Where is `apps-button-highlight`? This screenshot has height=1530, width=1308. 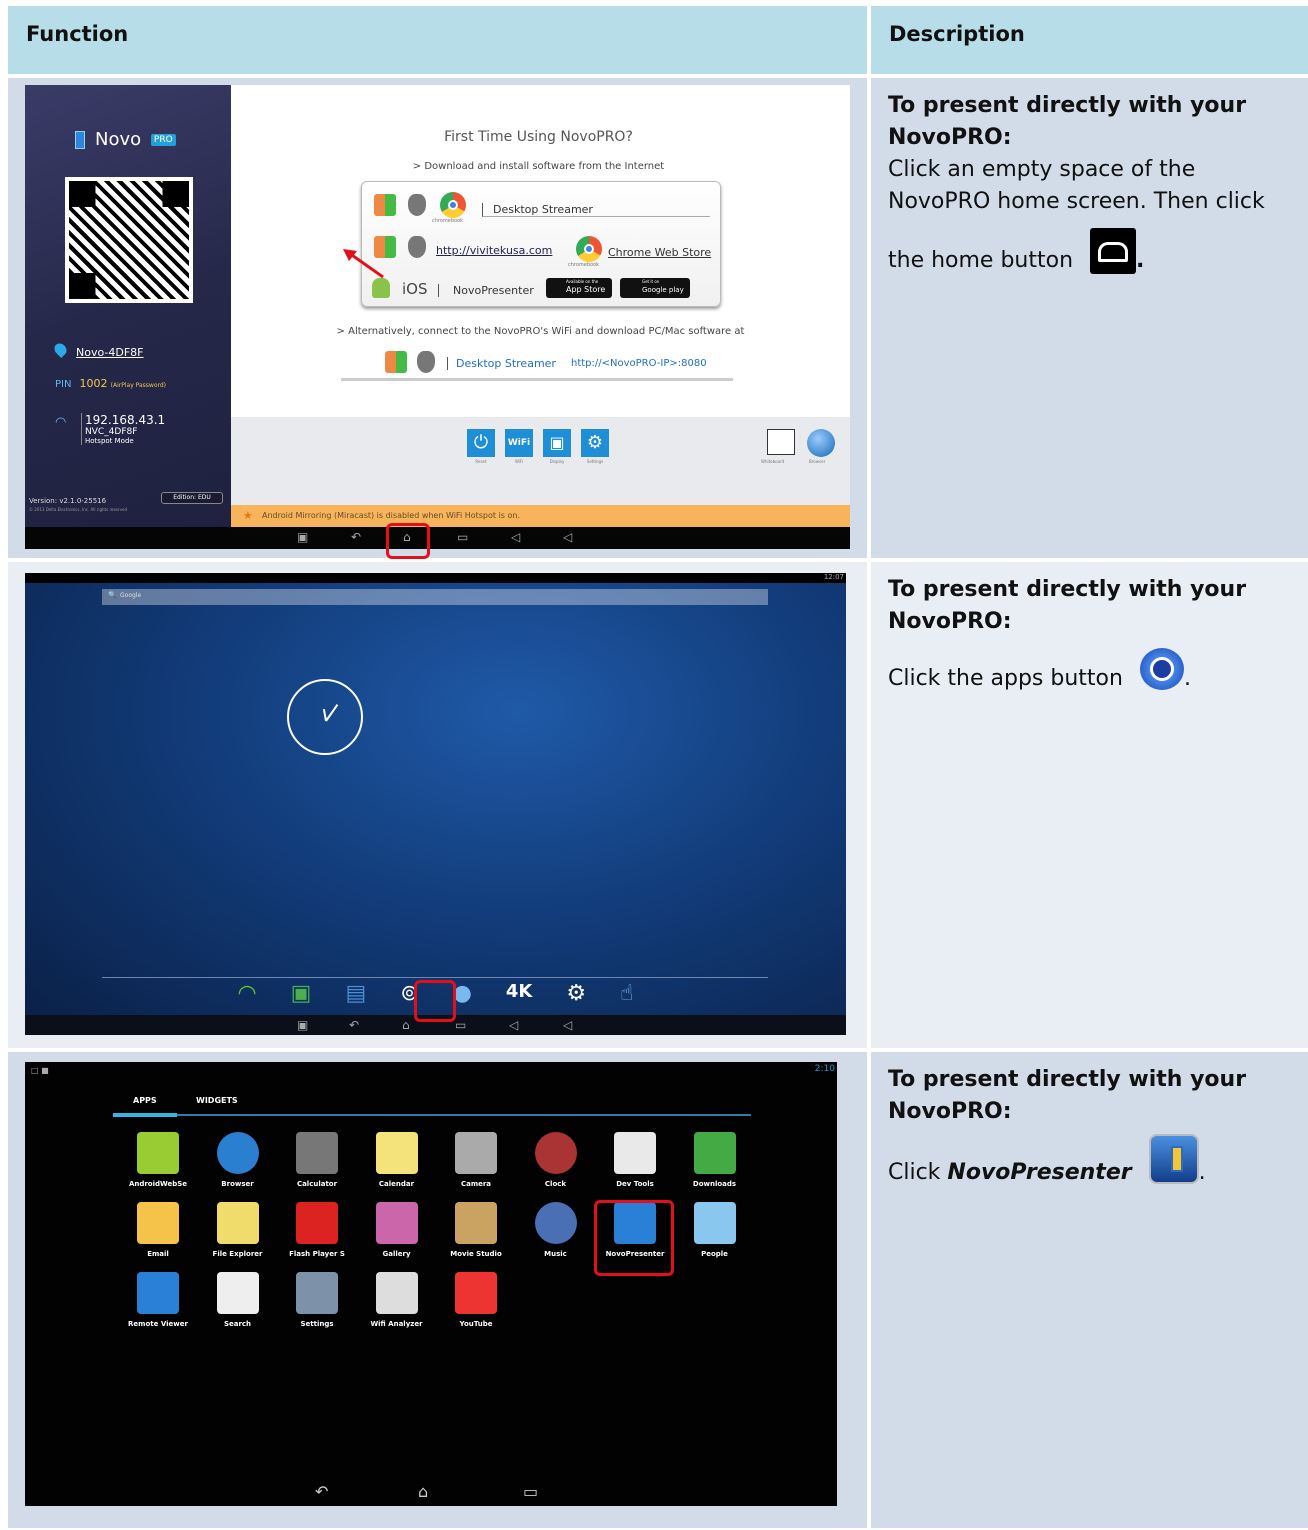 apps-button-highlight is located at coordinates (435, 1001).